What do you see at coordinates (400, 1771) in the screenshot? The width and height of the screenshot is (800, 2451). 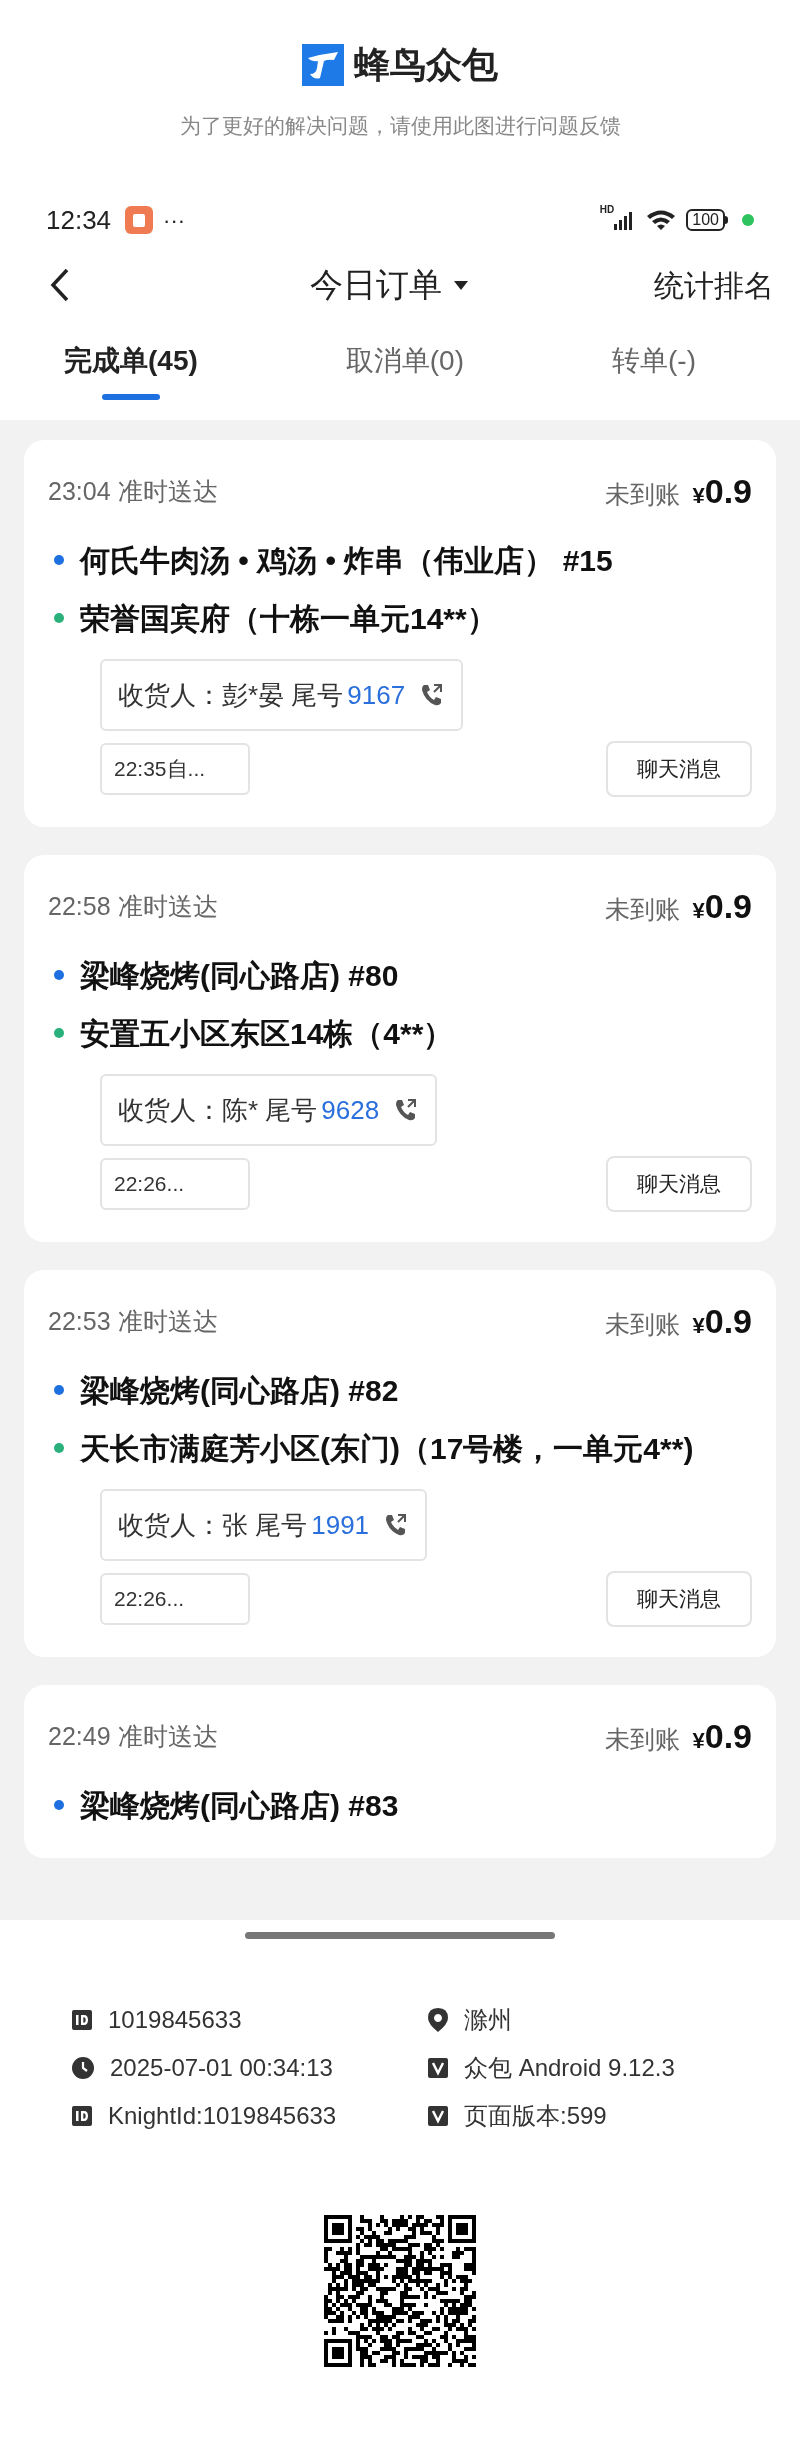 I see `order-card: 22:49 准时送达 未到账 ¥0.9 梁峰烧烤(同心路店) #83` at bounding box center [400, 1771].